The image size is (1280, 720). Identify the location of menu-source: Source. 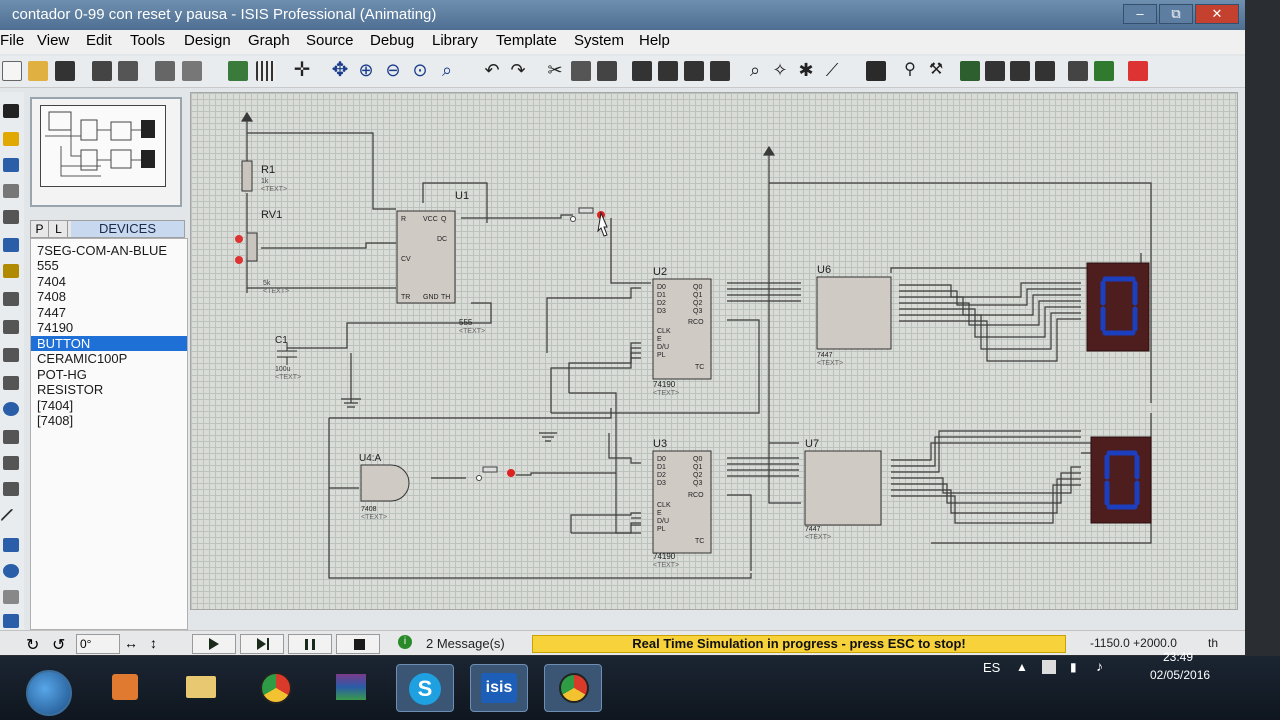
(330, 40).